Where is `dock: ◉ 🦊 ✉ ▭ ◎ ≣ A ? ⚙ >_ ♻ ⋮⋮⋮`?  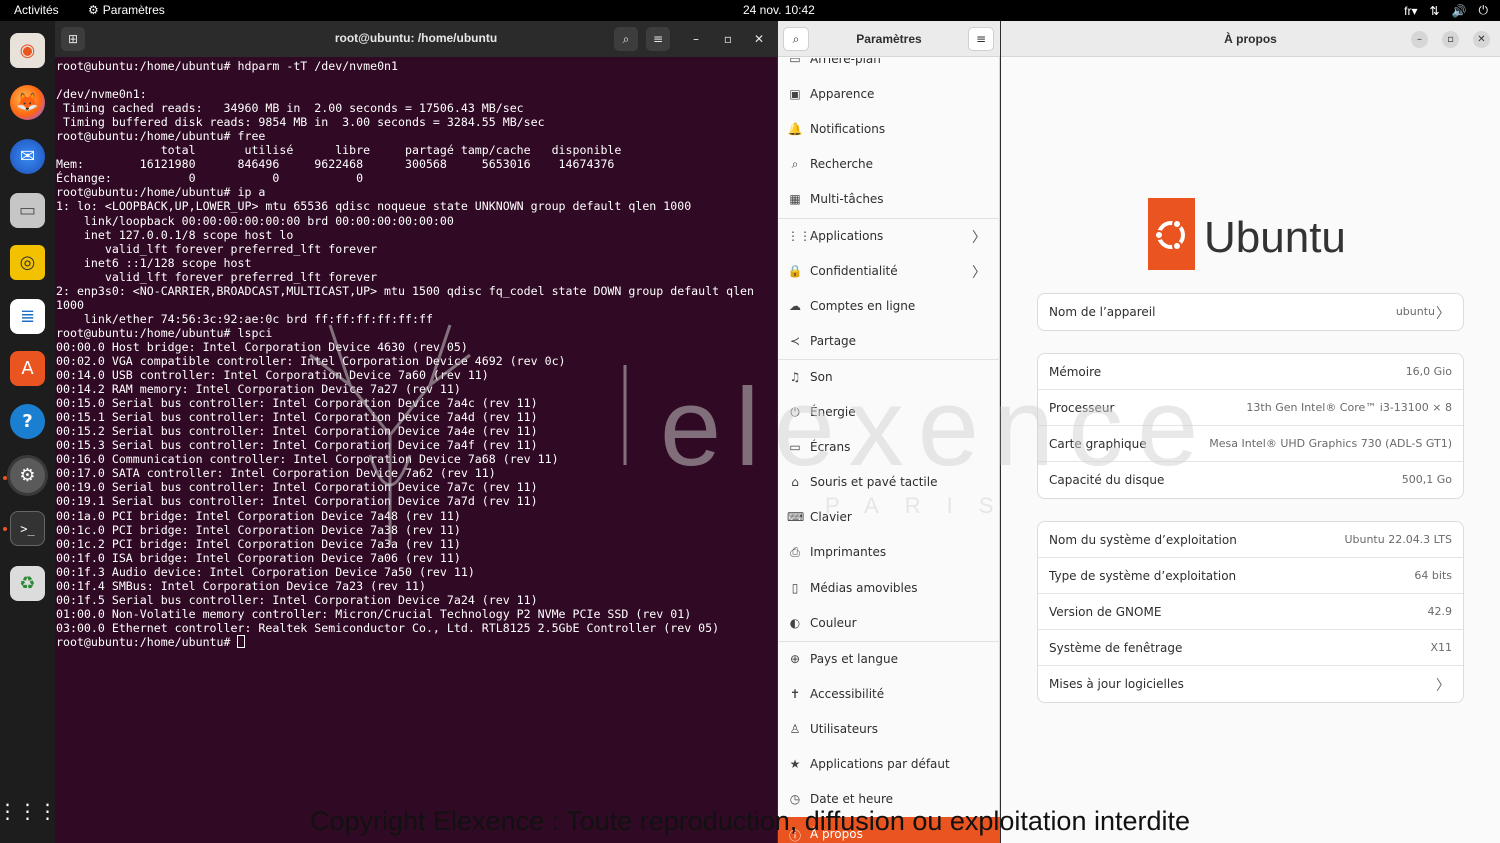 dock: ◉ 🦊 ✉ ▭ ◎ ≣ A ? ⚙ >_ ♻ ⋮⋮⋮ is located at coordinates (29, 432).